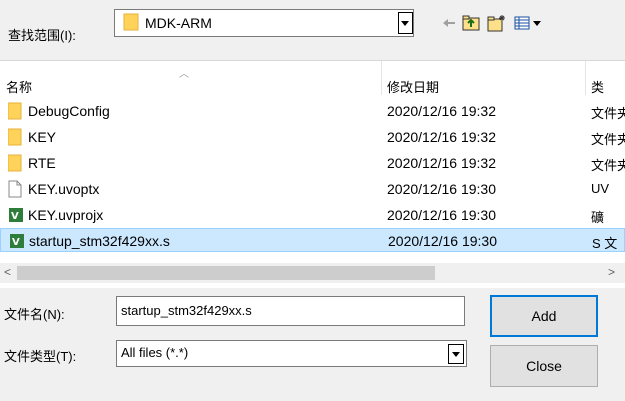 The image size is (625, 401). What do you see at coordinates (312, 215) in the screenshot?
I see `list-item: V KEY.uvprojx 2020/12/16 19:30 礦` at bounding box center [312, 215].